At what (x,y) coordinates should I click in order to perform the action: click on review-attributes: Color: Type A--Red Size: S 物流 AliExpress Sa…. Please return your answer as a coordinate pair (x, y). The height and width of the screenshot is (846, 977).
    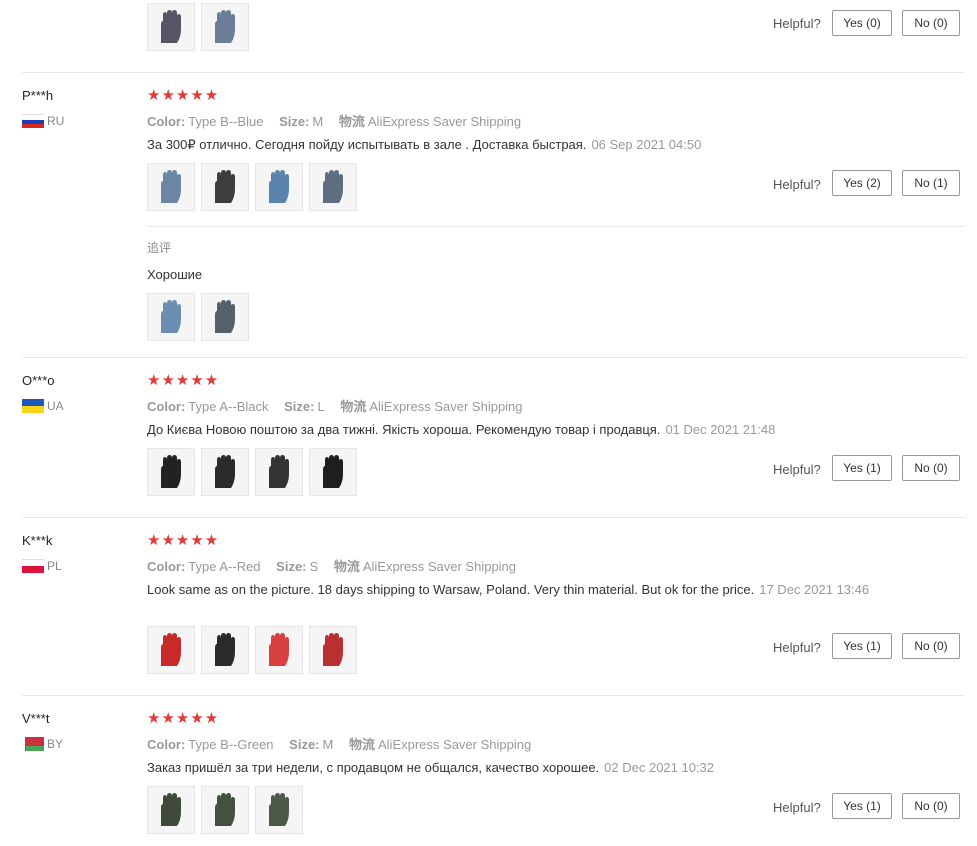
    Looking at the image, I should click on (332, 566).